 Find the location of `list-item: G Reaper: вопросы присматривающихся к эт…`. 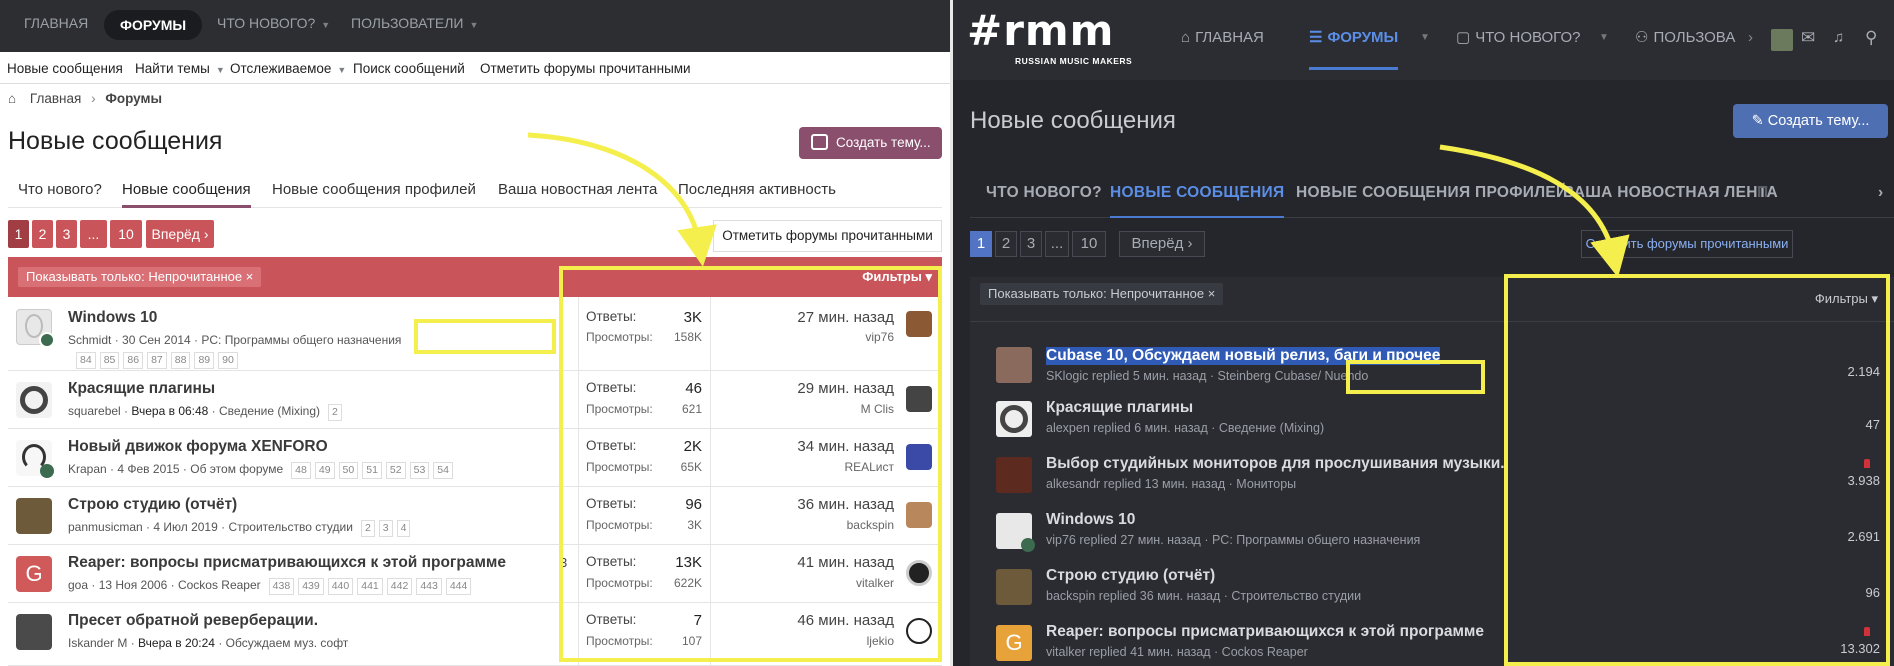

list-item: G Reaper: вопросы присматривающихся к эт… is located at coordinates (1432, 641).